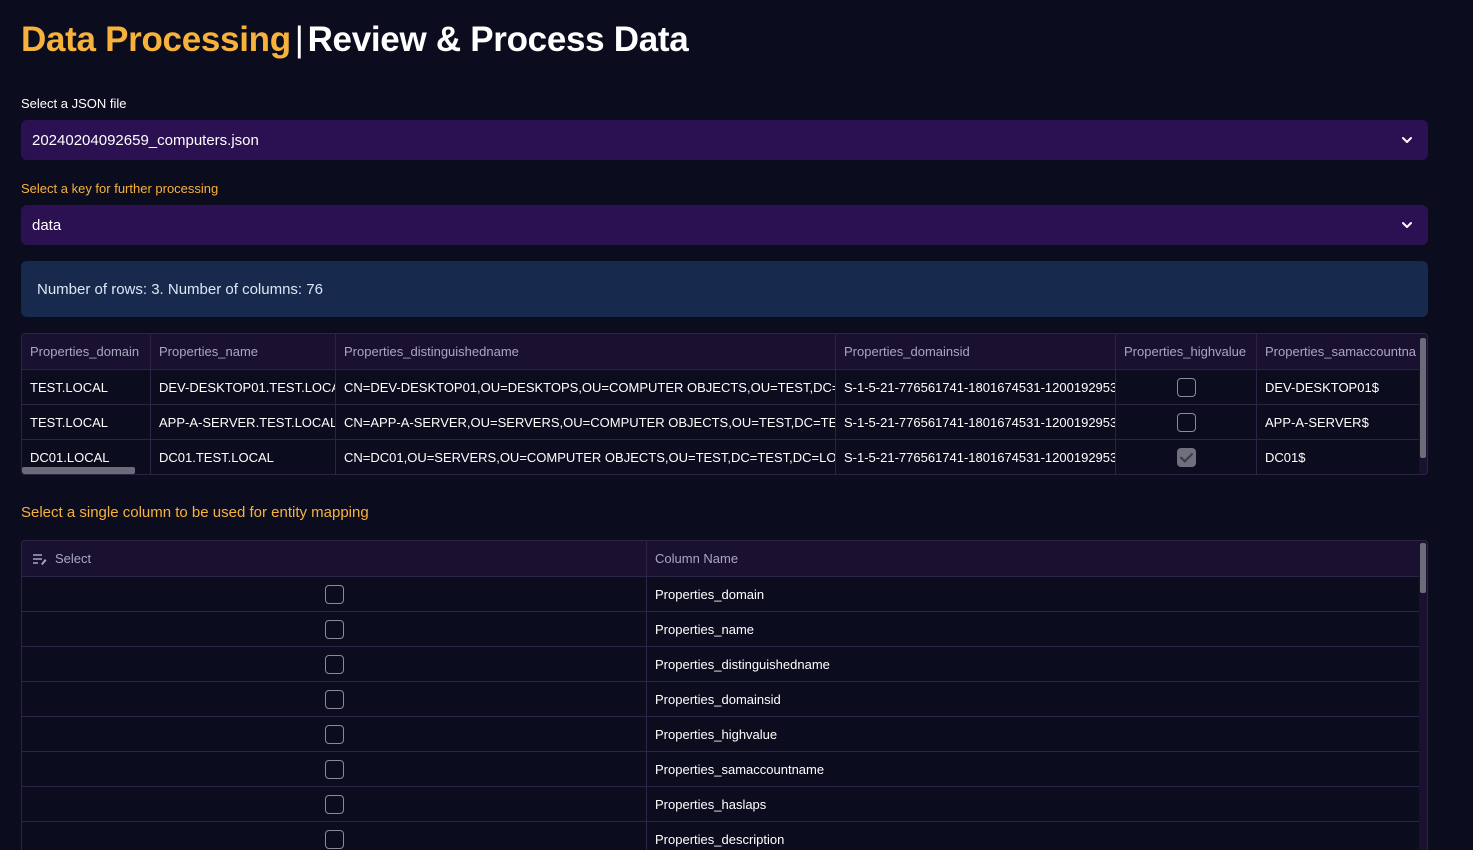 This screenshot has height=850, width=1473. Describe the element at coordinates (1338, 387) in the screenshot. I see `table-cell: DEV-DESKTOP01$` at that location.